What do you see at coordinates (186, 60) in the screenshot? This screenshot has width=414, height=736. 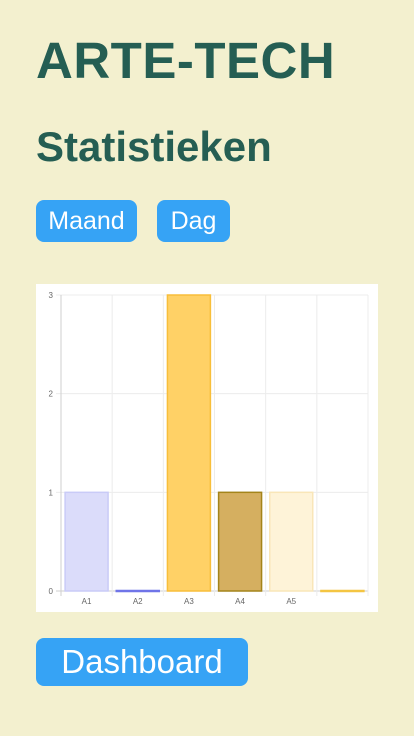 I see `brand-title: ARTE-TECH` at bounding box center [186, 60].